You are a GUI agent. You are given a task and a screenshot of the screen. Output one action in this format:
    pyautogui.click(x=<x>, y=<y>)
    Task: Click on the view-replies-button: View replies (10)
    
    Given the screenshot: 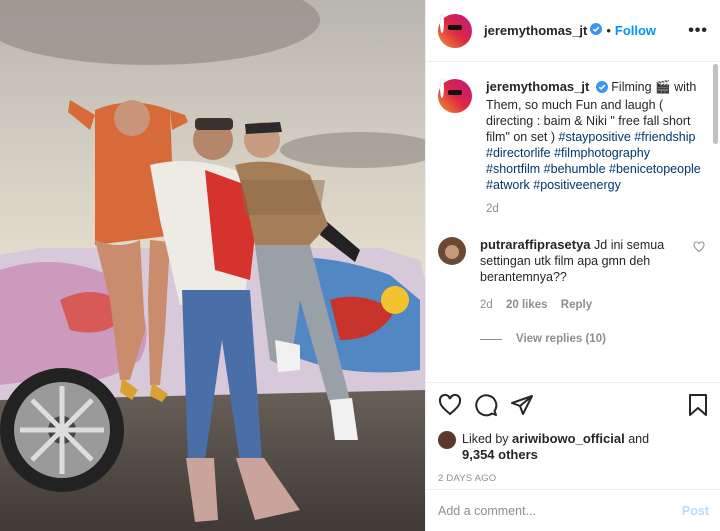 What is the action you would take?
    pyautogui.click(x=594, y=339)
    